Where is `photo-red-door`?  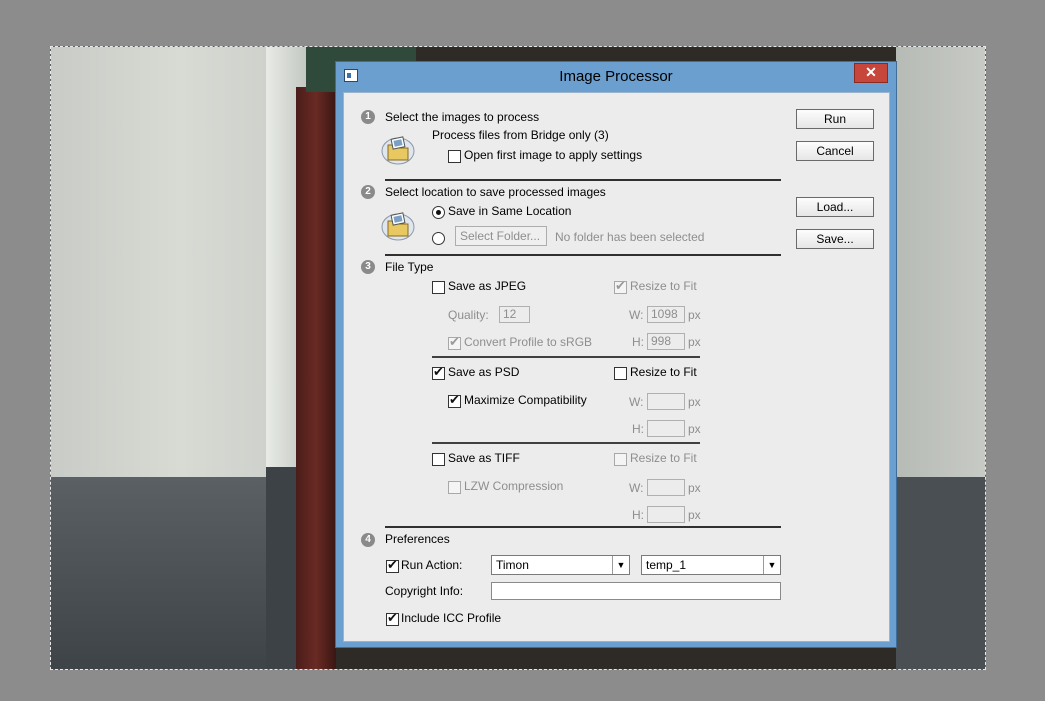 photo-red-door is located at coordinates (316, 378).